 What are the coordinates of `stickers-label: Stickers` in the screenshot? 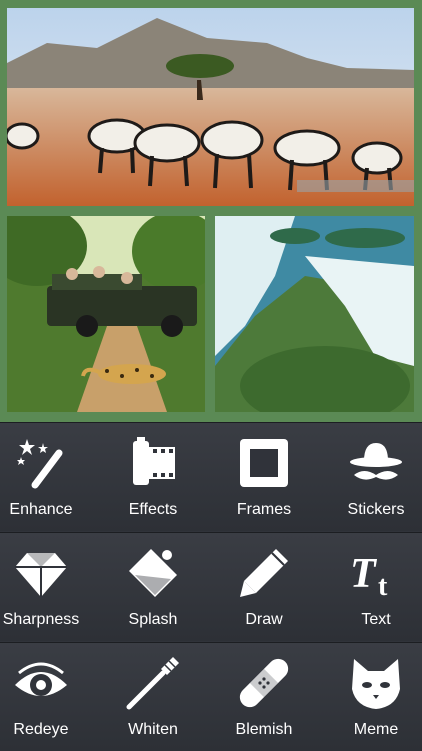 It's located at (376, 509).